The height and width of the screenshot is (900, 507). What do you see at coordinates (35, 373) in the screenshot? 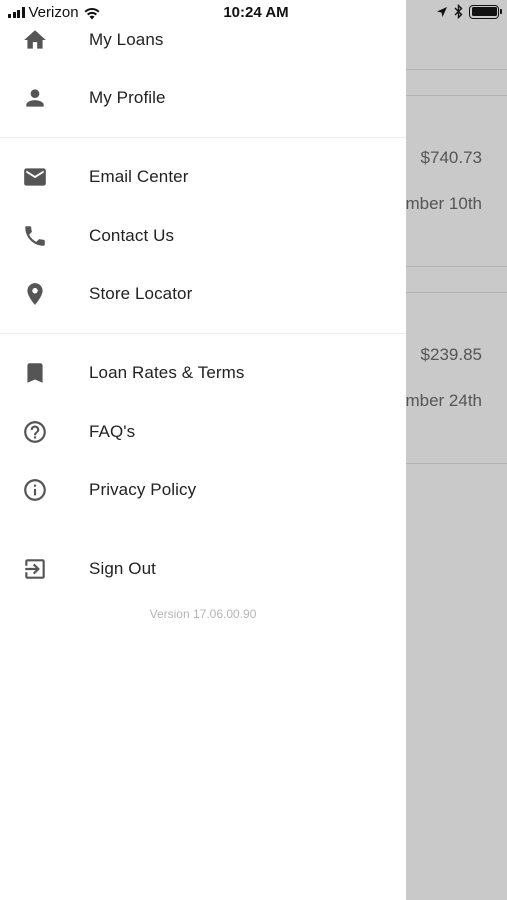
I see `bookmark-icon` at bounding box center [35, 373].